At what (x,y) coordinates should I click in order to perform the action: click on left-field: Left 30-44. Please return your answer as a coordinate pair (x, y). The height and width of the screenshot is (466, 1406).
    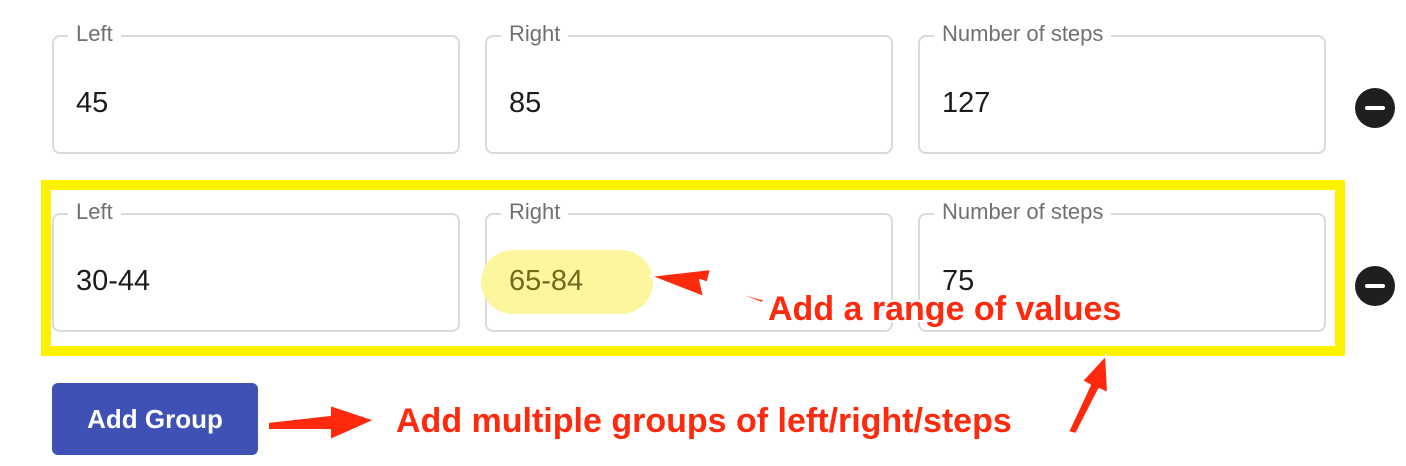
    Looking at the image, I should click on (256, 265).